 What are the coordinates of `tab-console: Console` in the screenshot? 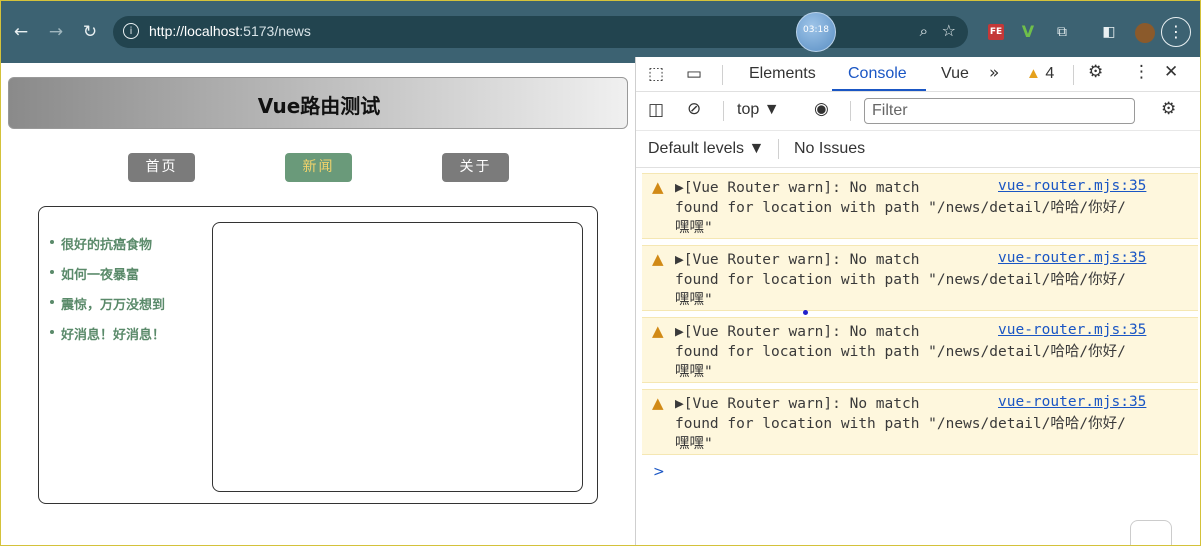 It's located at (877, 74).